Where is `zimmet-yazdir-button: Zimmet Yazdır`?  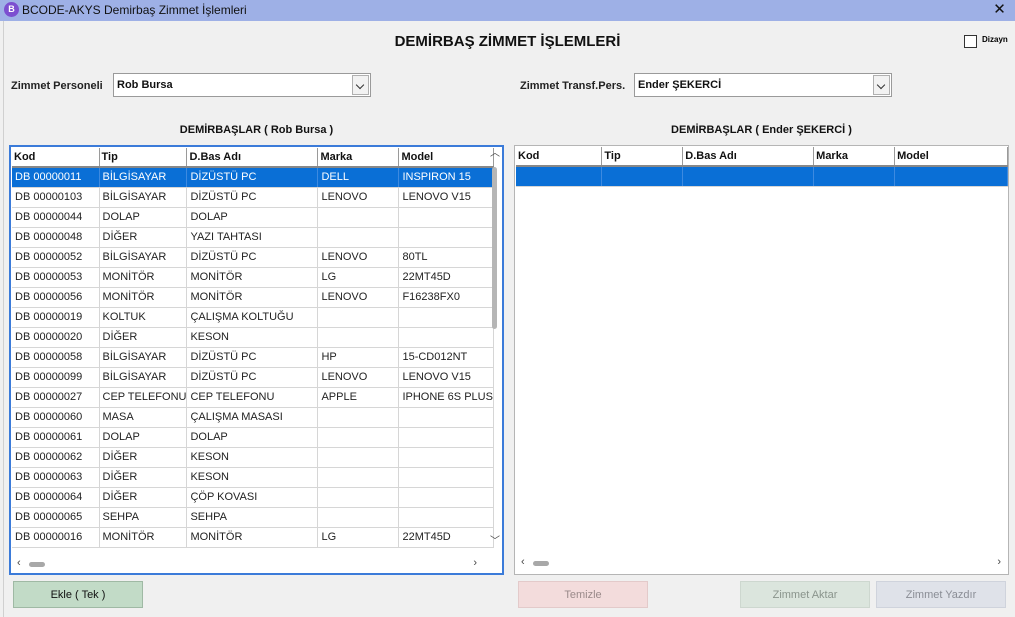 zimmet-yazdir-button: Zimmet Yazdır is located at coordinates (941, 594).